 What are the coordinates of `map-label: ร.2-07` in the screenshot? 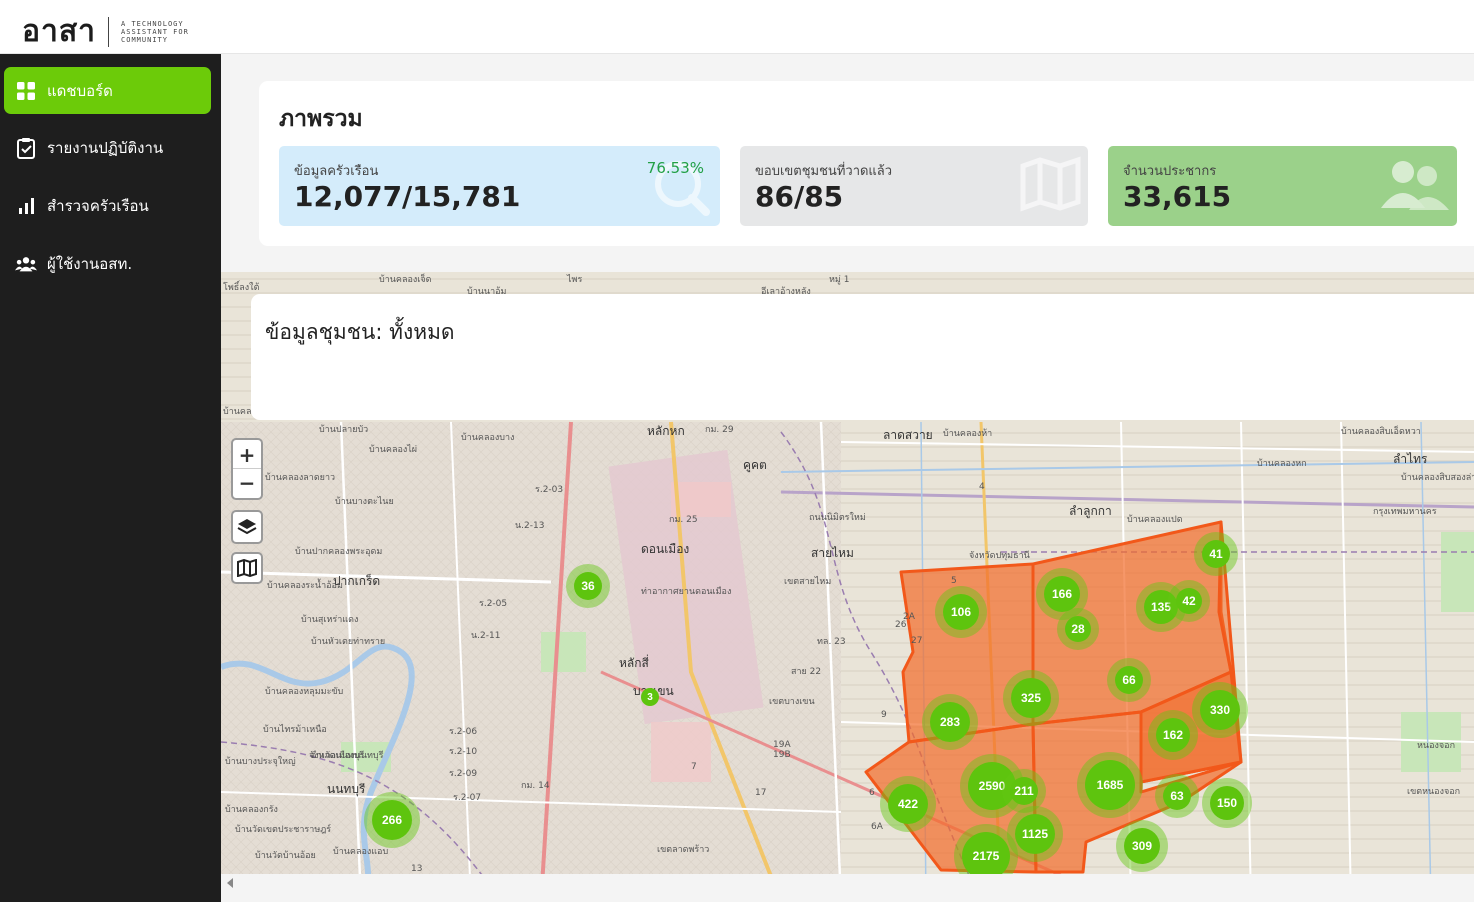 It's located at (467, 798).